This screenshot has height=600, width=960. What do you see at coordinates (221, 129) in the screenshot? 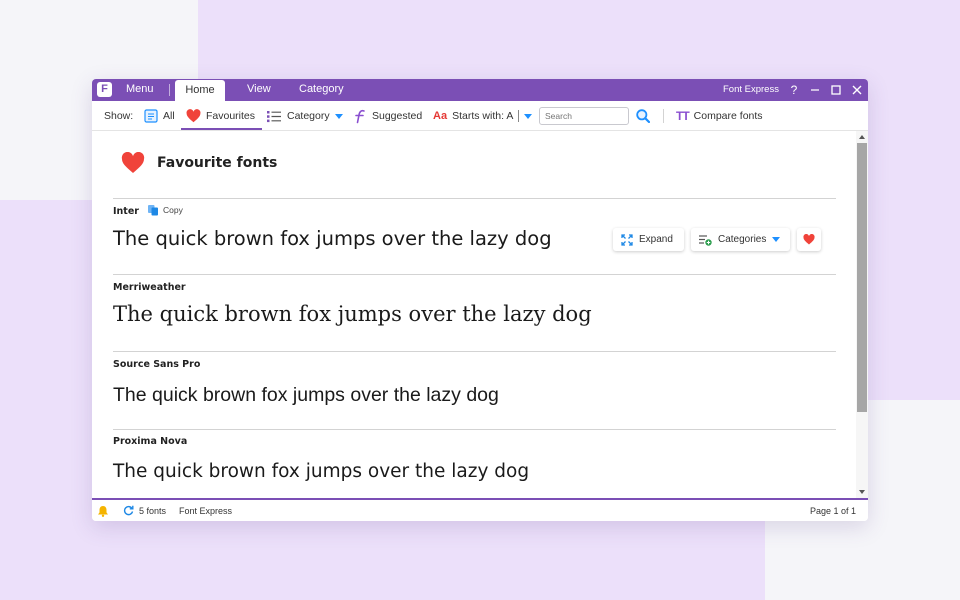
I see `active-filter-underline` at bounding box center [221, 129].